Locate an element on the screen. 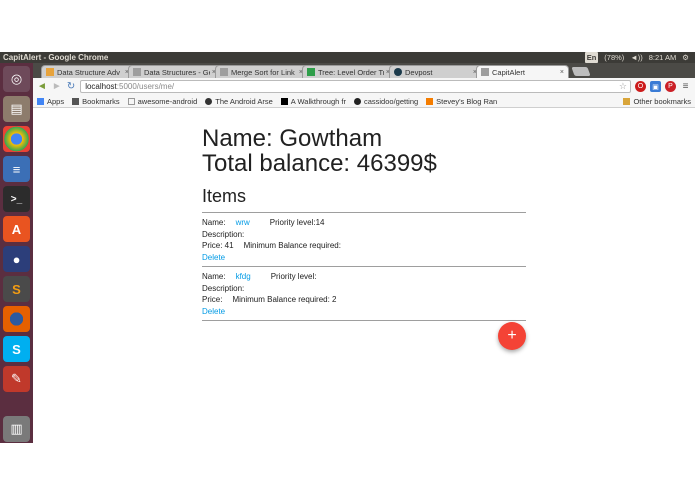 Image resolution: width=695 pixels, height=494 pixels. close-icon: × is located at coordinates (562, 72).